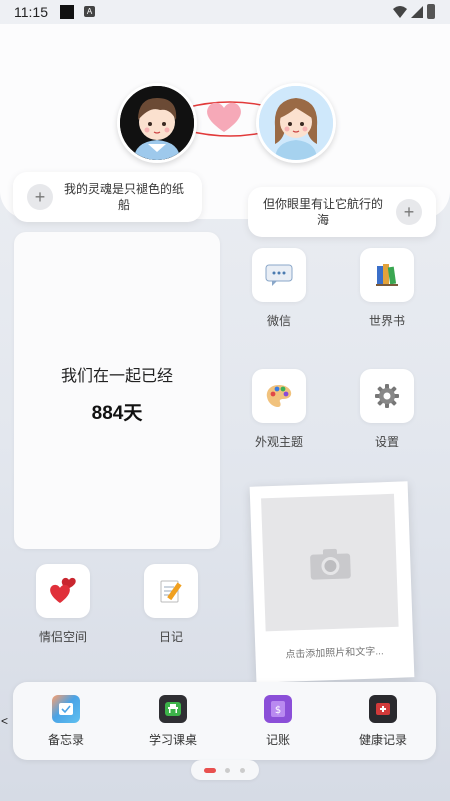 Image resolution: width=450 pixels, height=801 pixels. I want to click on hearts-icon, so click(63, 591).